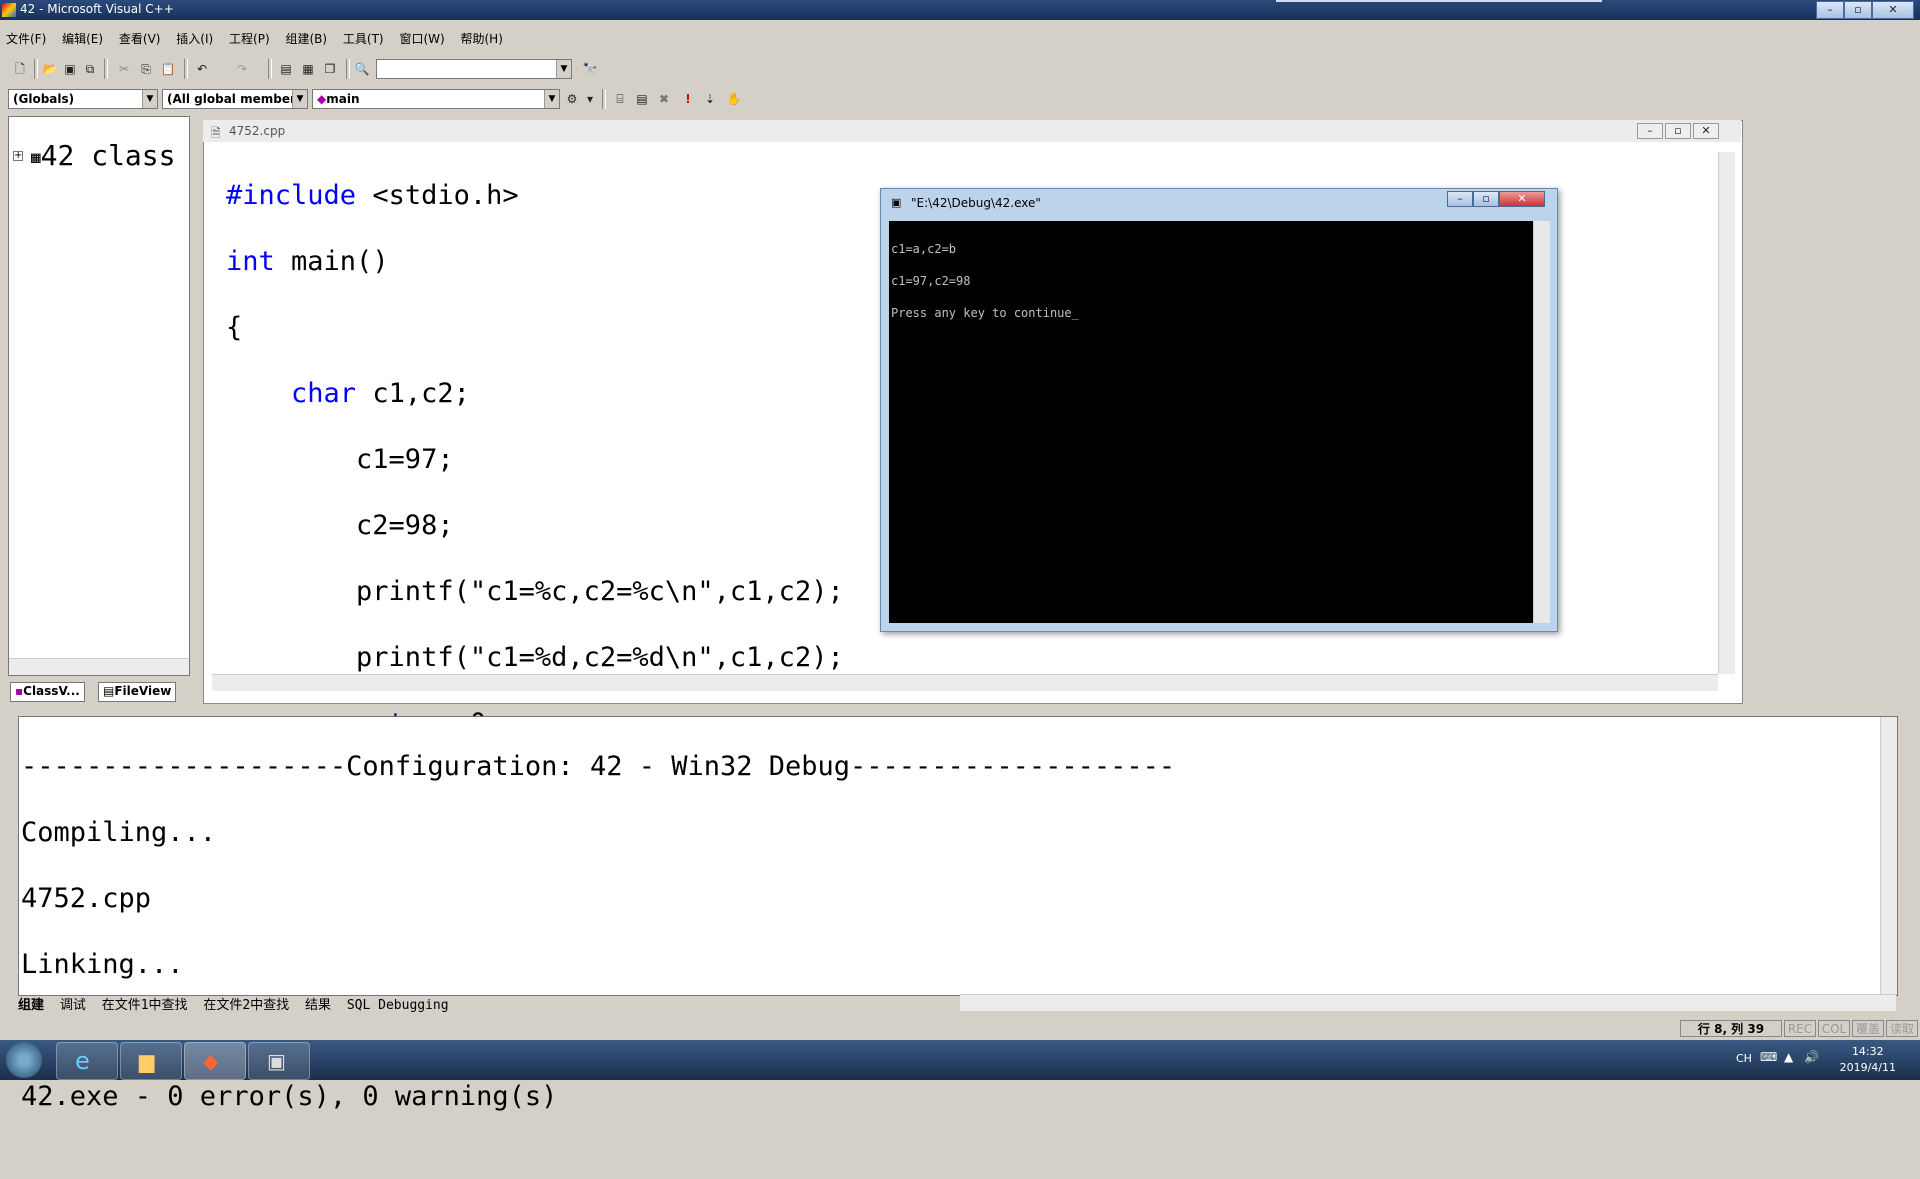 This screenshot has height=1179, width=1920. What do you see at coordinates (1678, 131) in the screenshot?
I see `editor-restore-button: ▫` at bounding box center [1678, 131].